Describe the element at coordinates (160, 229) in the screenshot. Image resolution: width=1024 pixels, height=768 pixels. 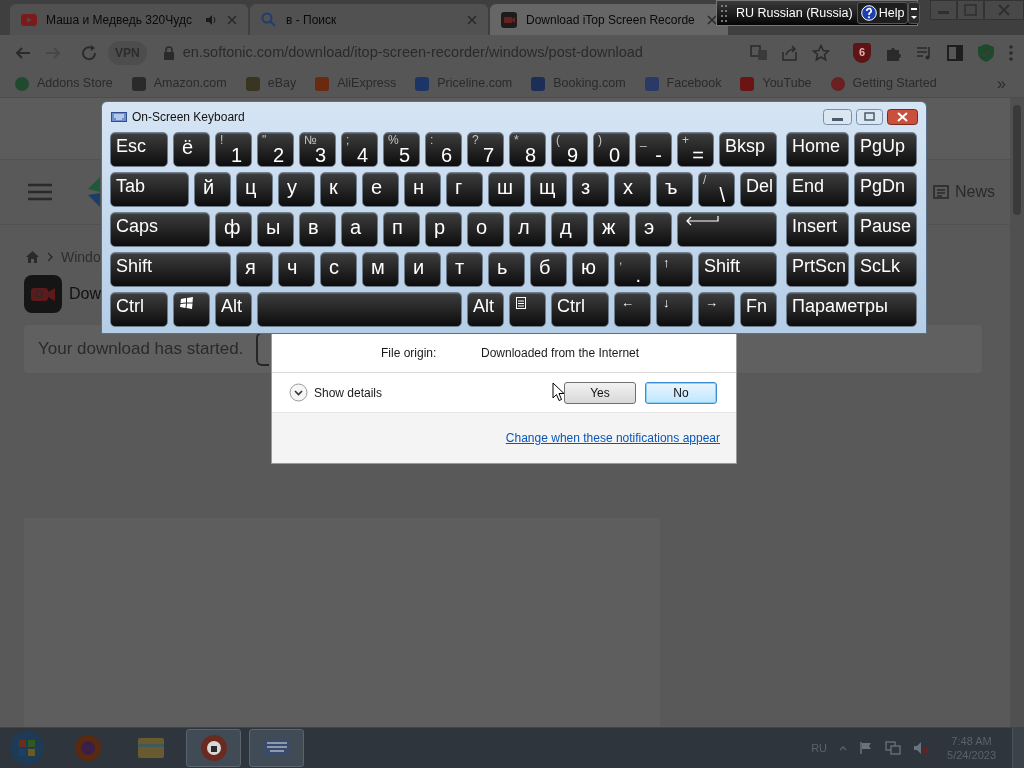
I see `keyboard-key: Caps` at that location.